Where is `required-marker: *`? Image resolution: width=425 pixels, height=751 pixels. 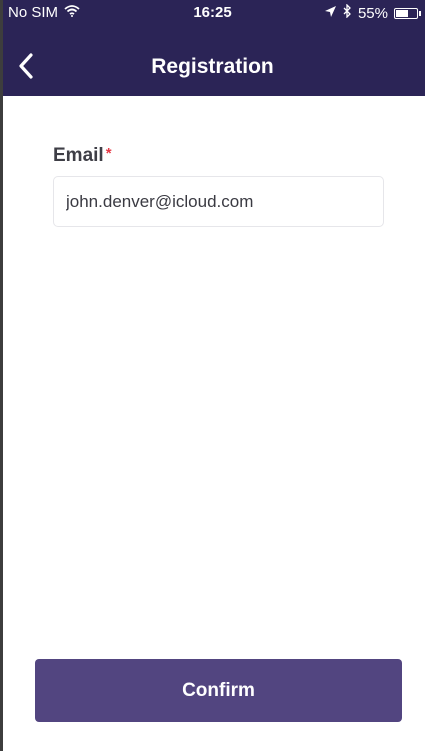 required-marker: * is located at coordinates (108, 153).